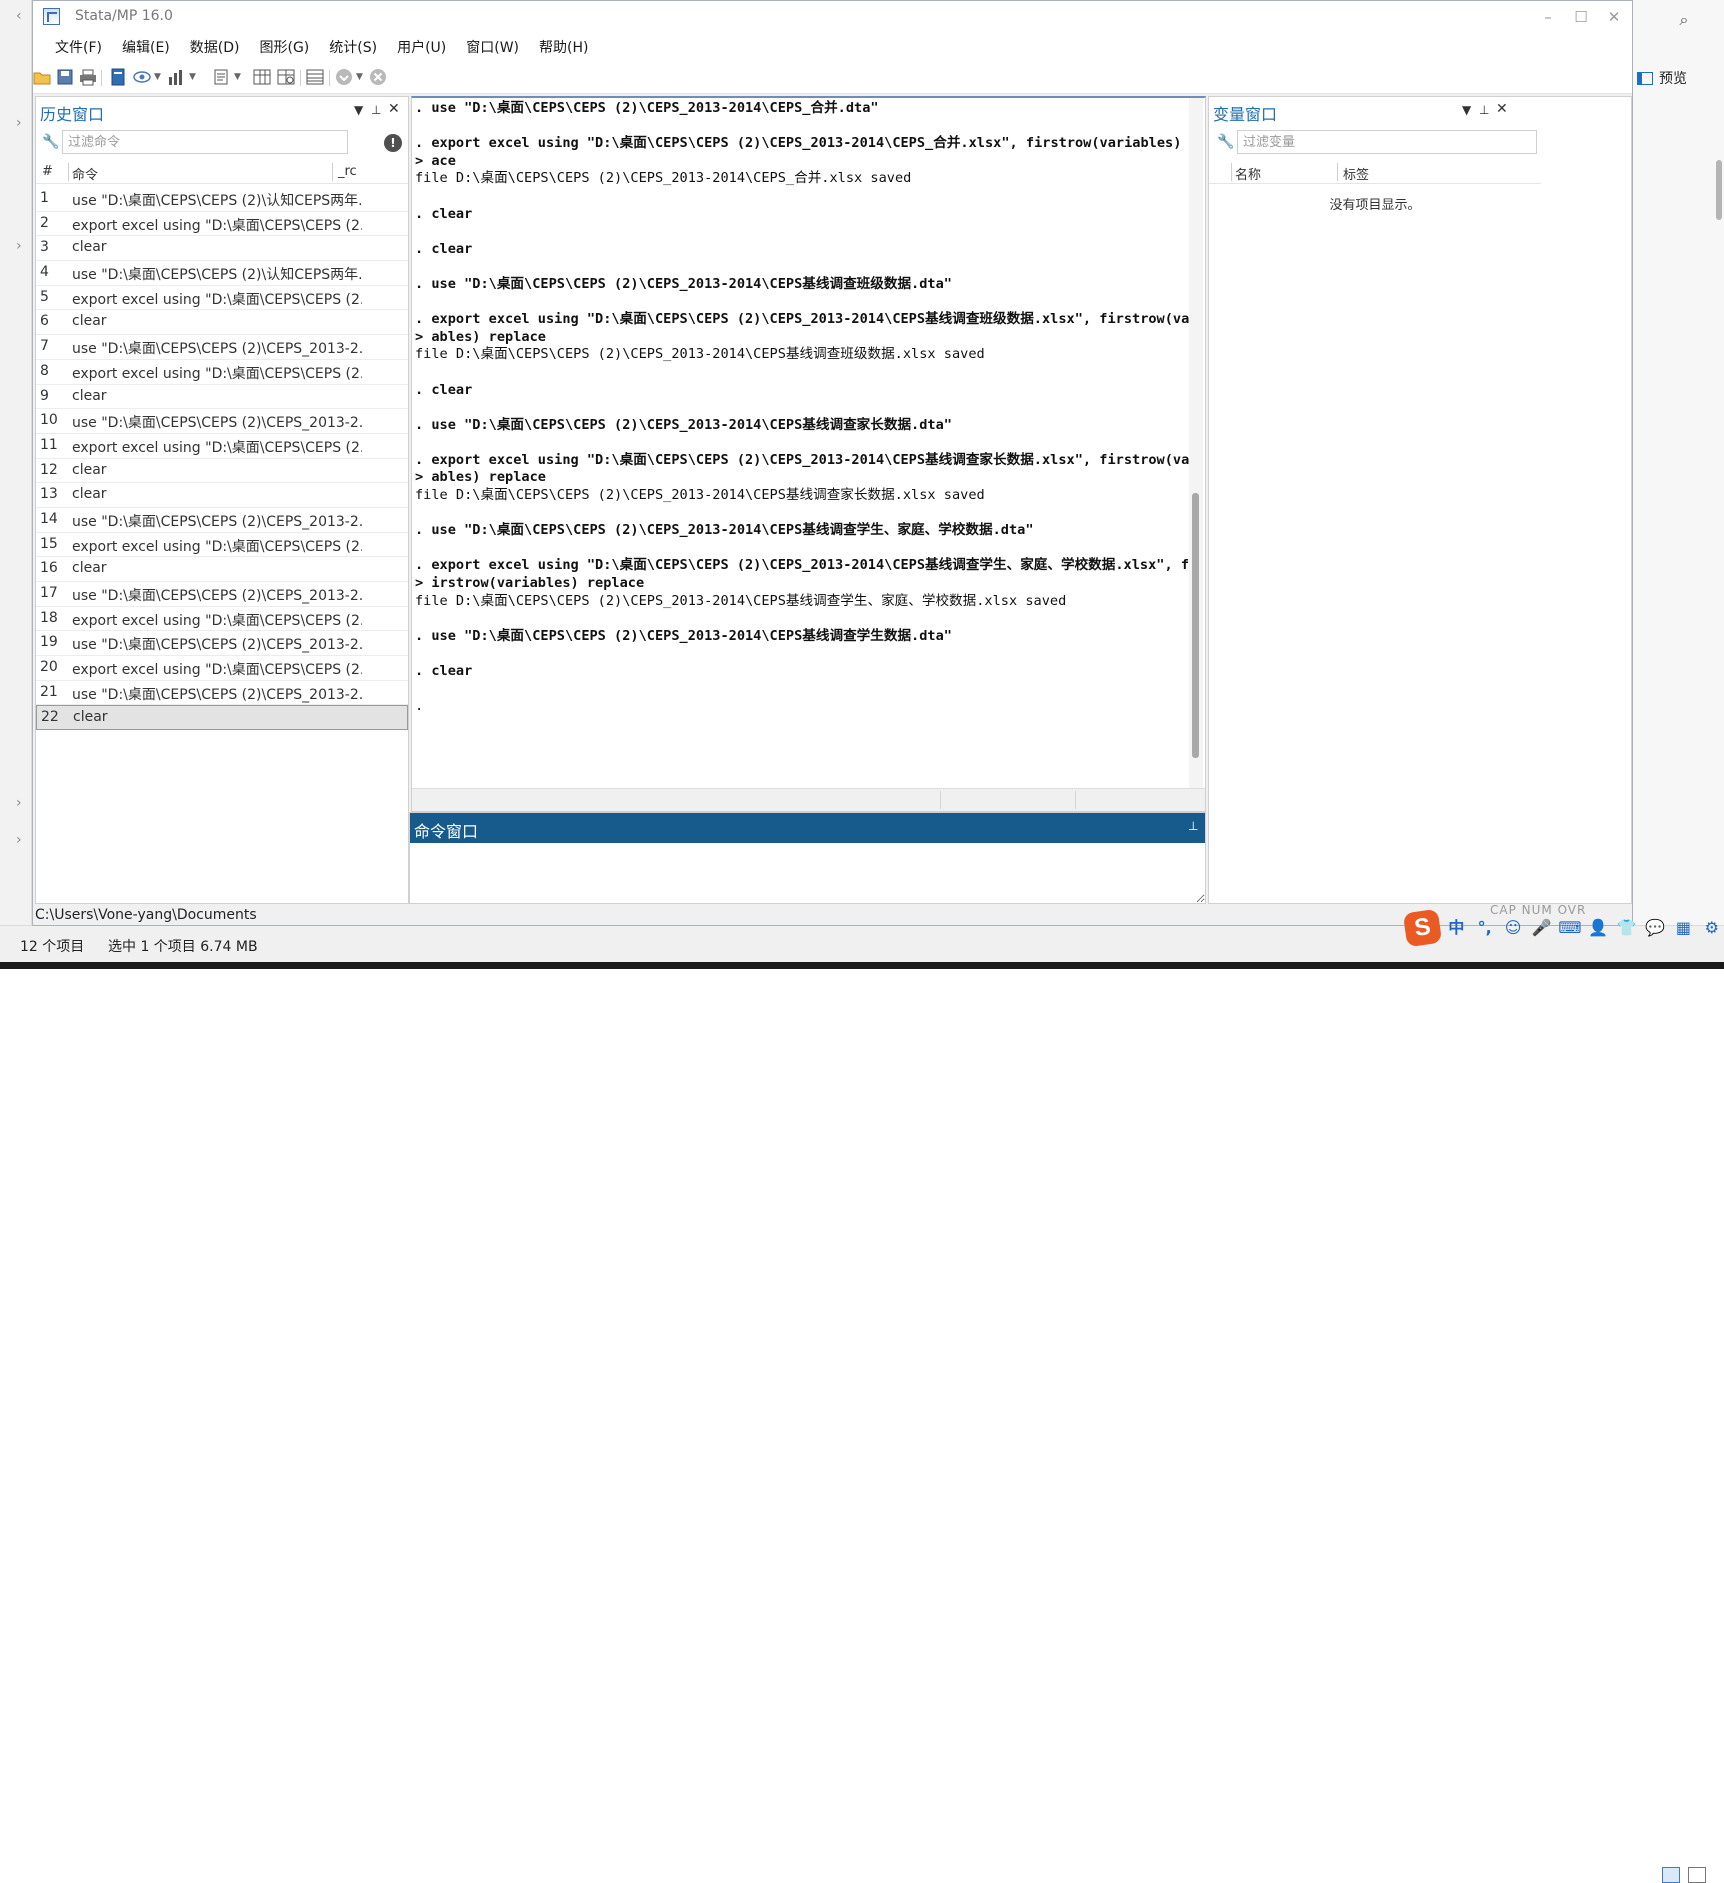 Image resolution: width=1724 pixels, height=1883 pixels. I want to click on chevron-left-icon: ‹, so click(19, 16).